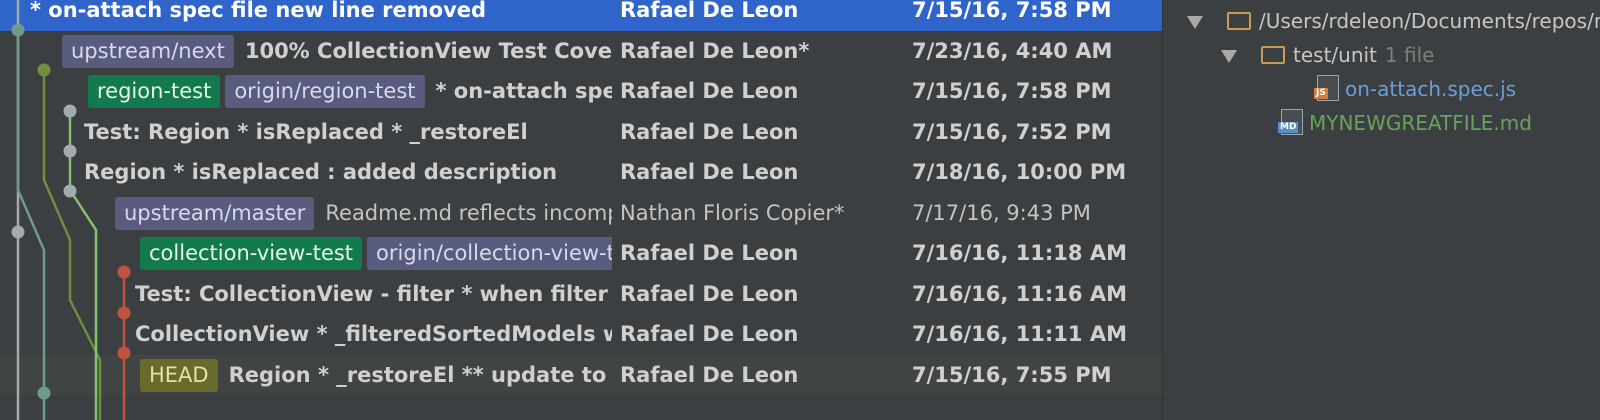 The image size is (1600, 420). I want to click on commit-graph, so click(71, 210).